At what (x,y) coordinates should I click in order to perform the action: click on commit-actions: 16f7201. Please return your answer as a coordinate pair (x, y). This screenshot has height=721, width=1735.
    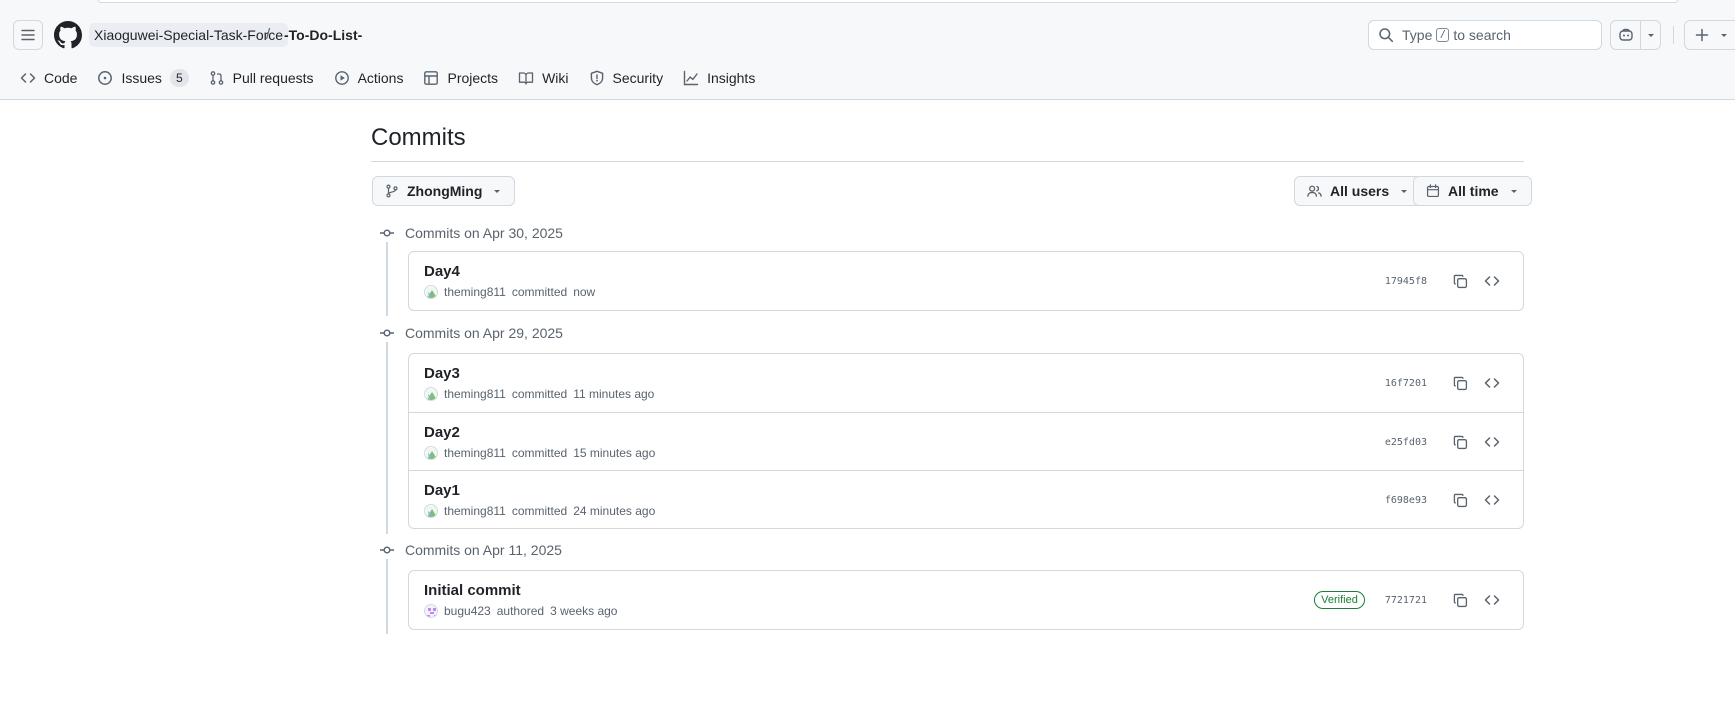
    Looking at the image, I should click on (1444, 383).